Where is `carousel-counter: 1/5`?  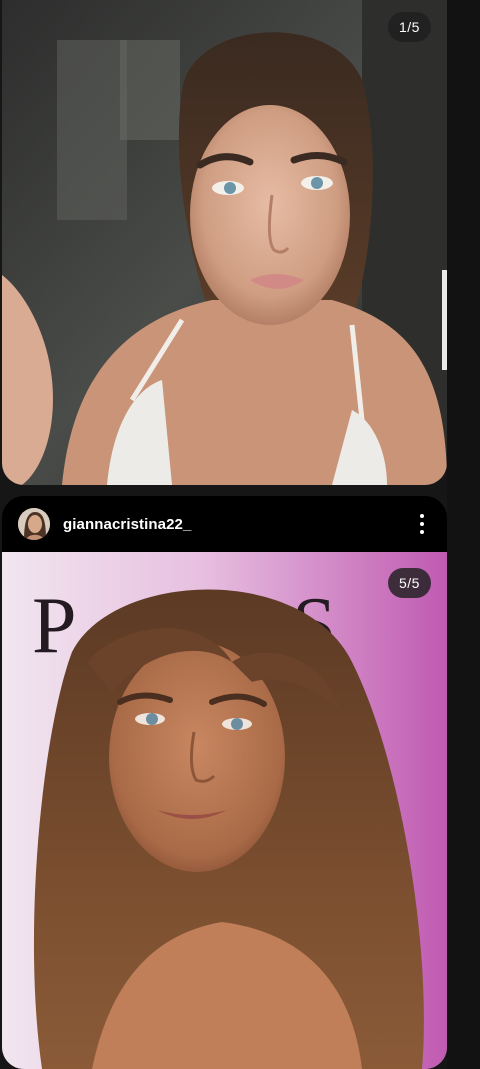
carousel-counter: 1/5 is located at coordinates (409, 27).